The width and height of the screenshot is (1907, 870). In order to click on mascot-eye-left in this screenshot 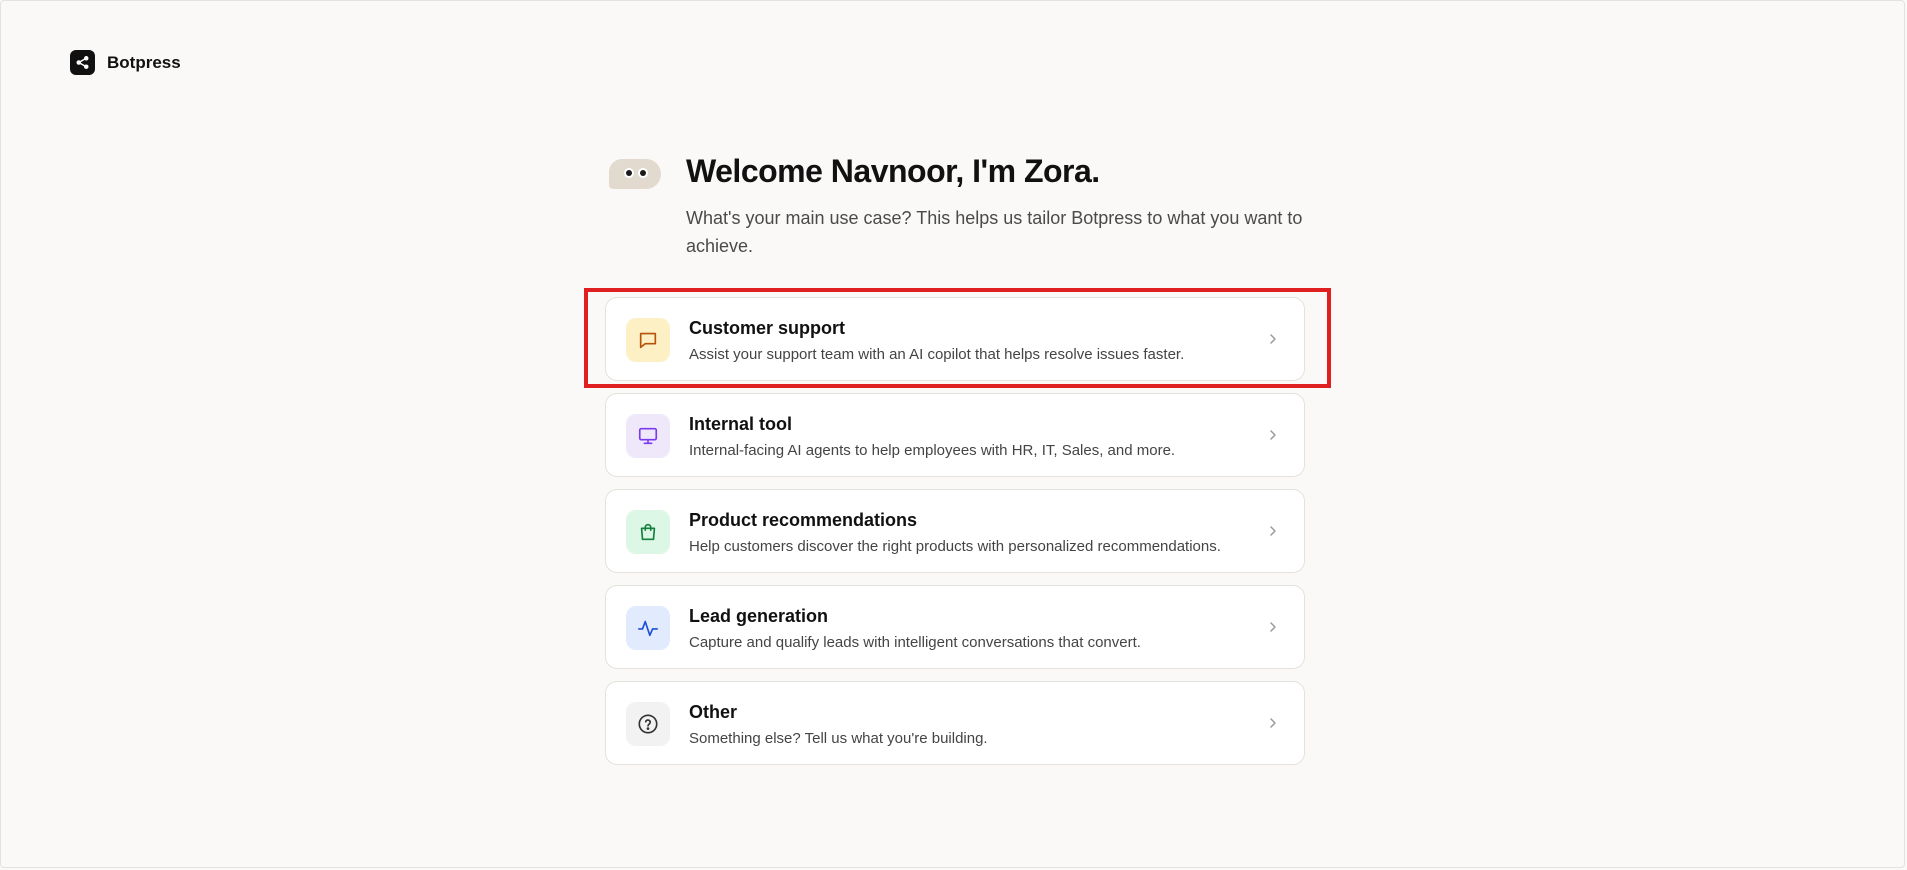, I will do `click(629, 173)`.